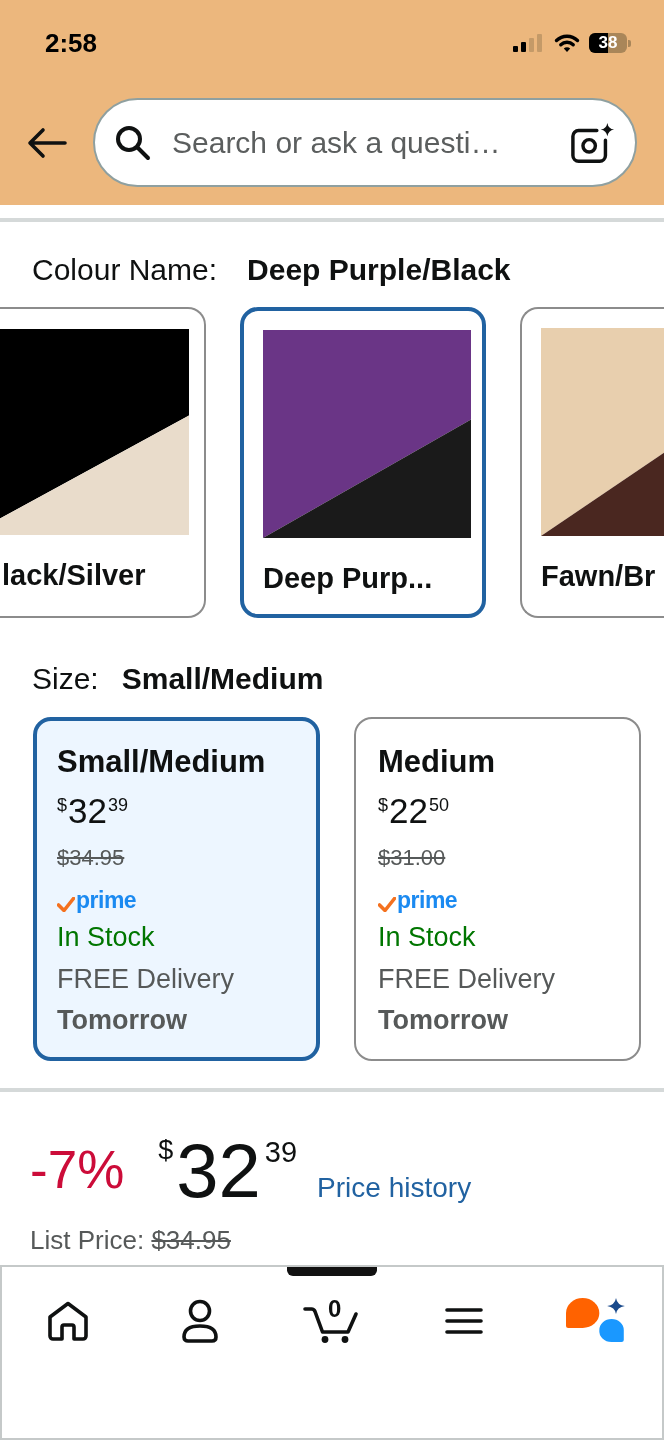 This screenshot has width=664, height=1440. Describe the element at coordinates (596, 1321) in the screenshot. I see `chat-bubbles-icon` at that location.